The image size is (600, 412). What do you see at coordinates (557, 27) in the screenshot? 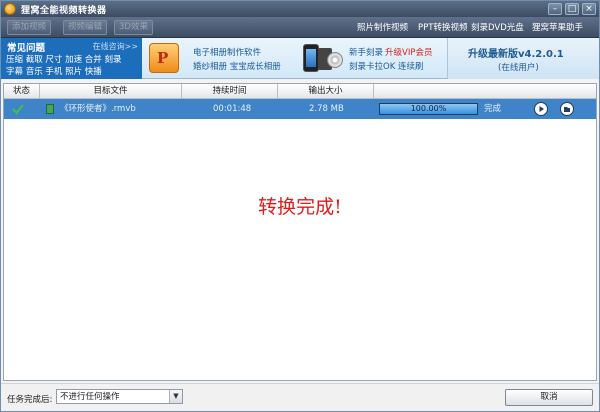
I see `apple-helper-link: 狸窝苹果助手` at bounding box center [557, 27].